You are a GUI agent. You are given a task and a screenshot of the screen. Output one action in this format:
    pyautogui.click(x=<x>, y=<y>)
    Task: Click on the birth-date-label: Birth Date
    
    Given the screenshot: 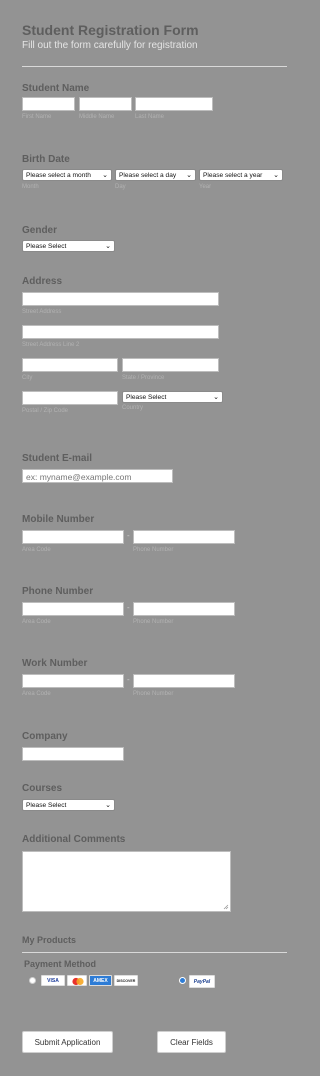 What is the action you would take?
    pyautogui.click(x=46, y=159)
    